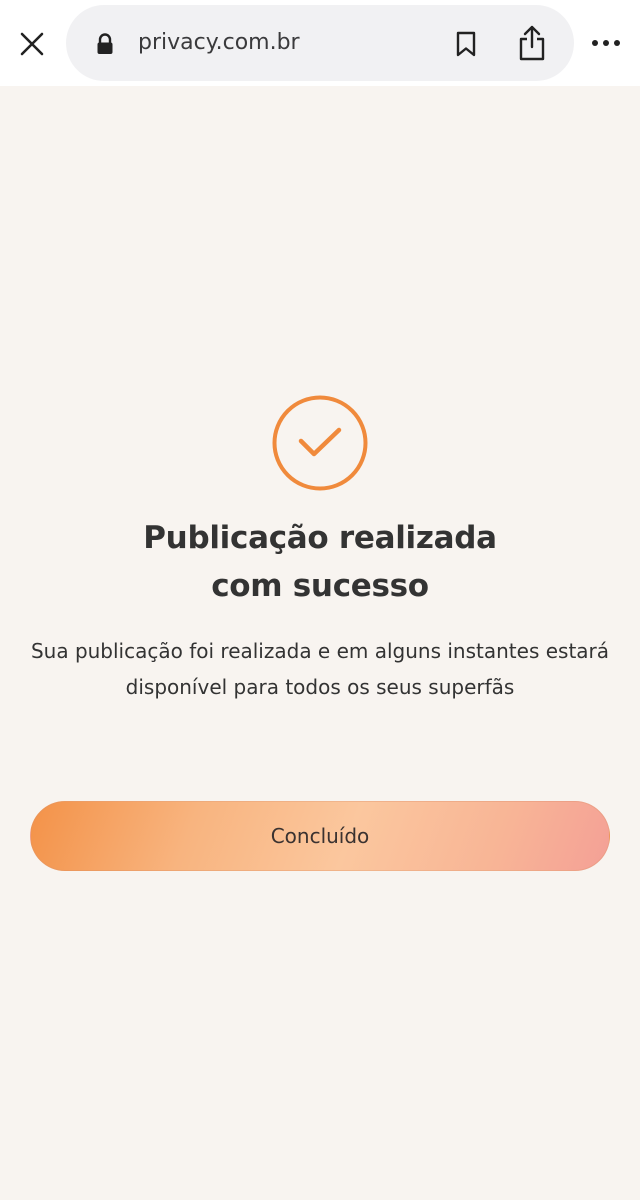 The height and width of the screenshot is (1200, 640). I want to click on url-text: privacy.com.br, so click(219, 42).